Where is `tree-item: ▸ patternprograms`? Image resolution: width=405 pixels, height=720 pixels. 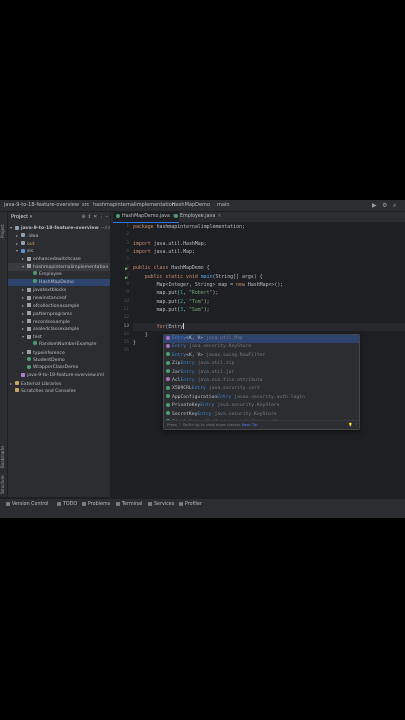
tree-item: ▸ patternprograms is located at coordinates (59, 314).